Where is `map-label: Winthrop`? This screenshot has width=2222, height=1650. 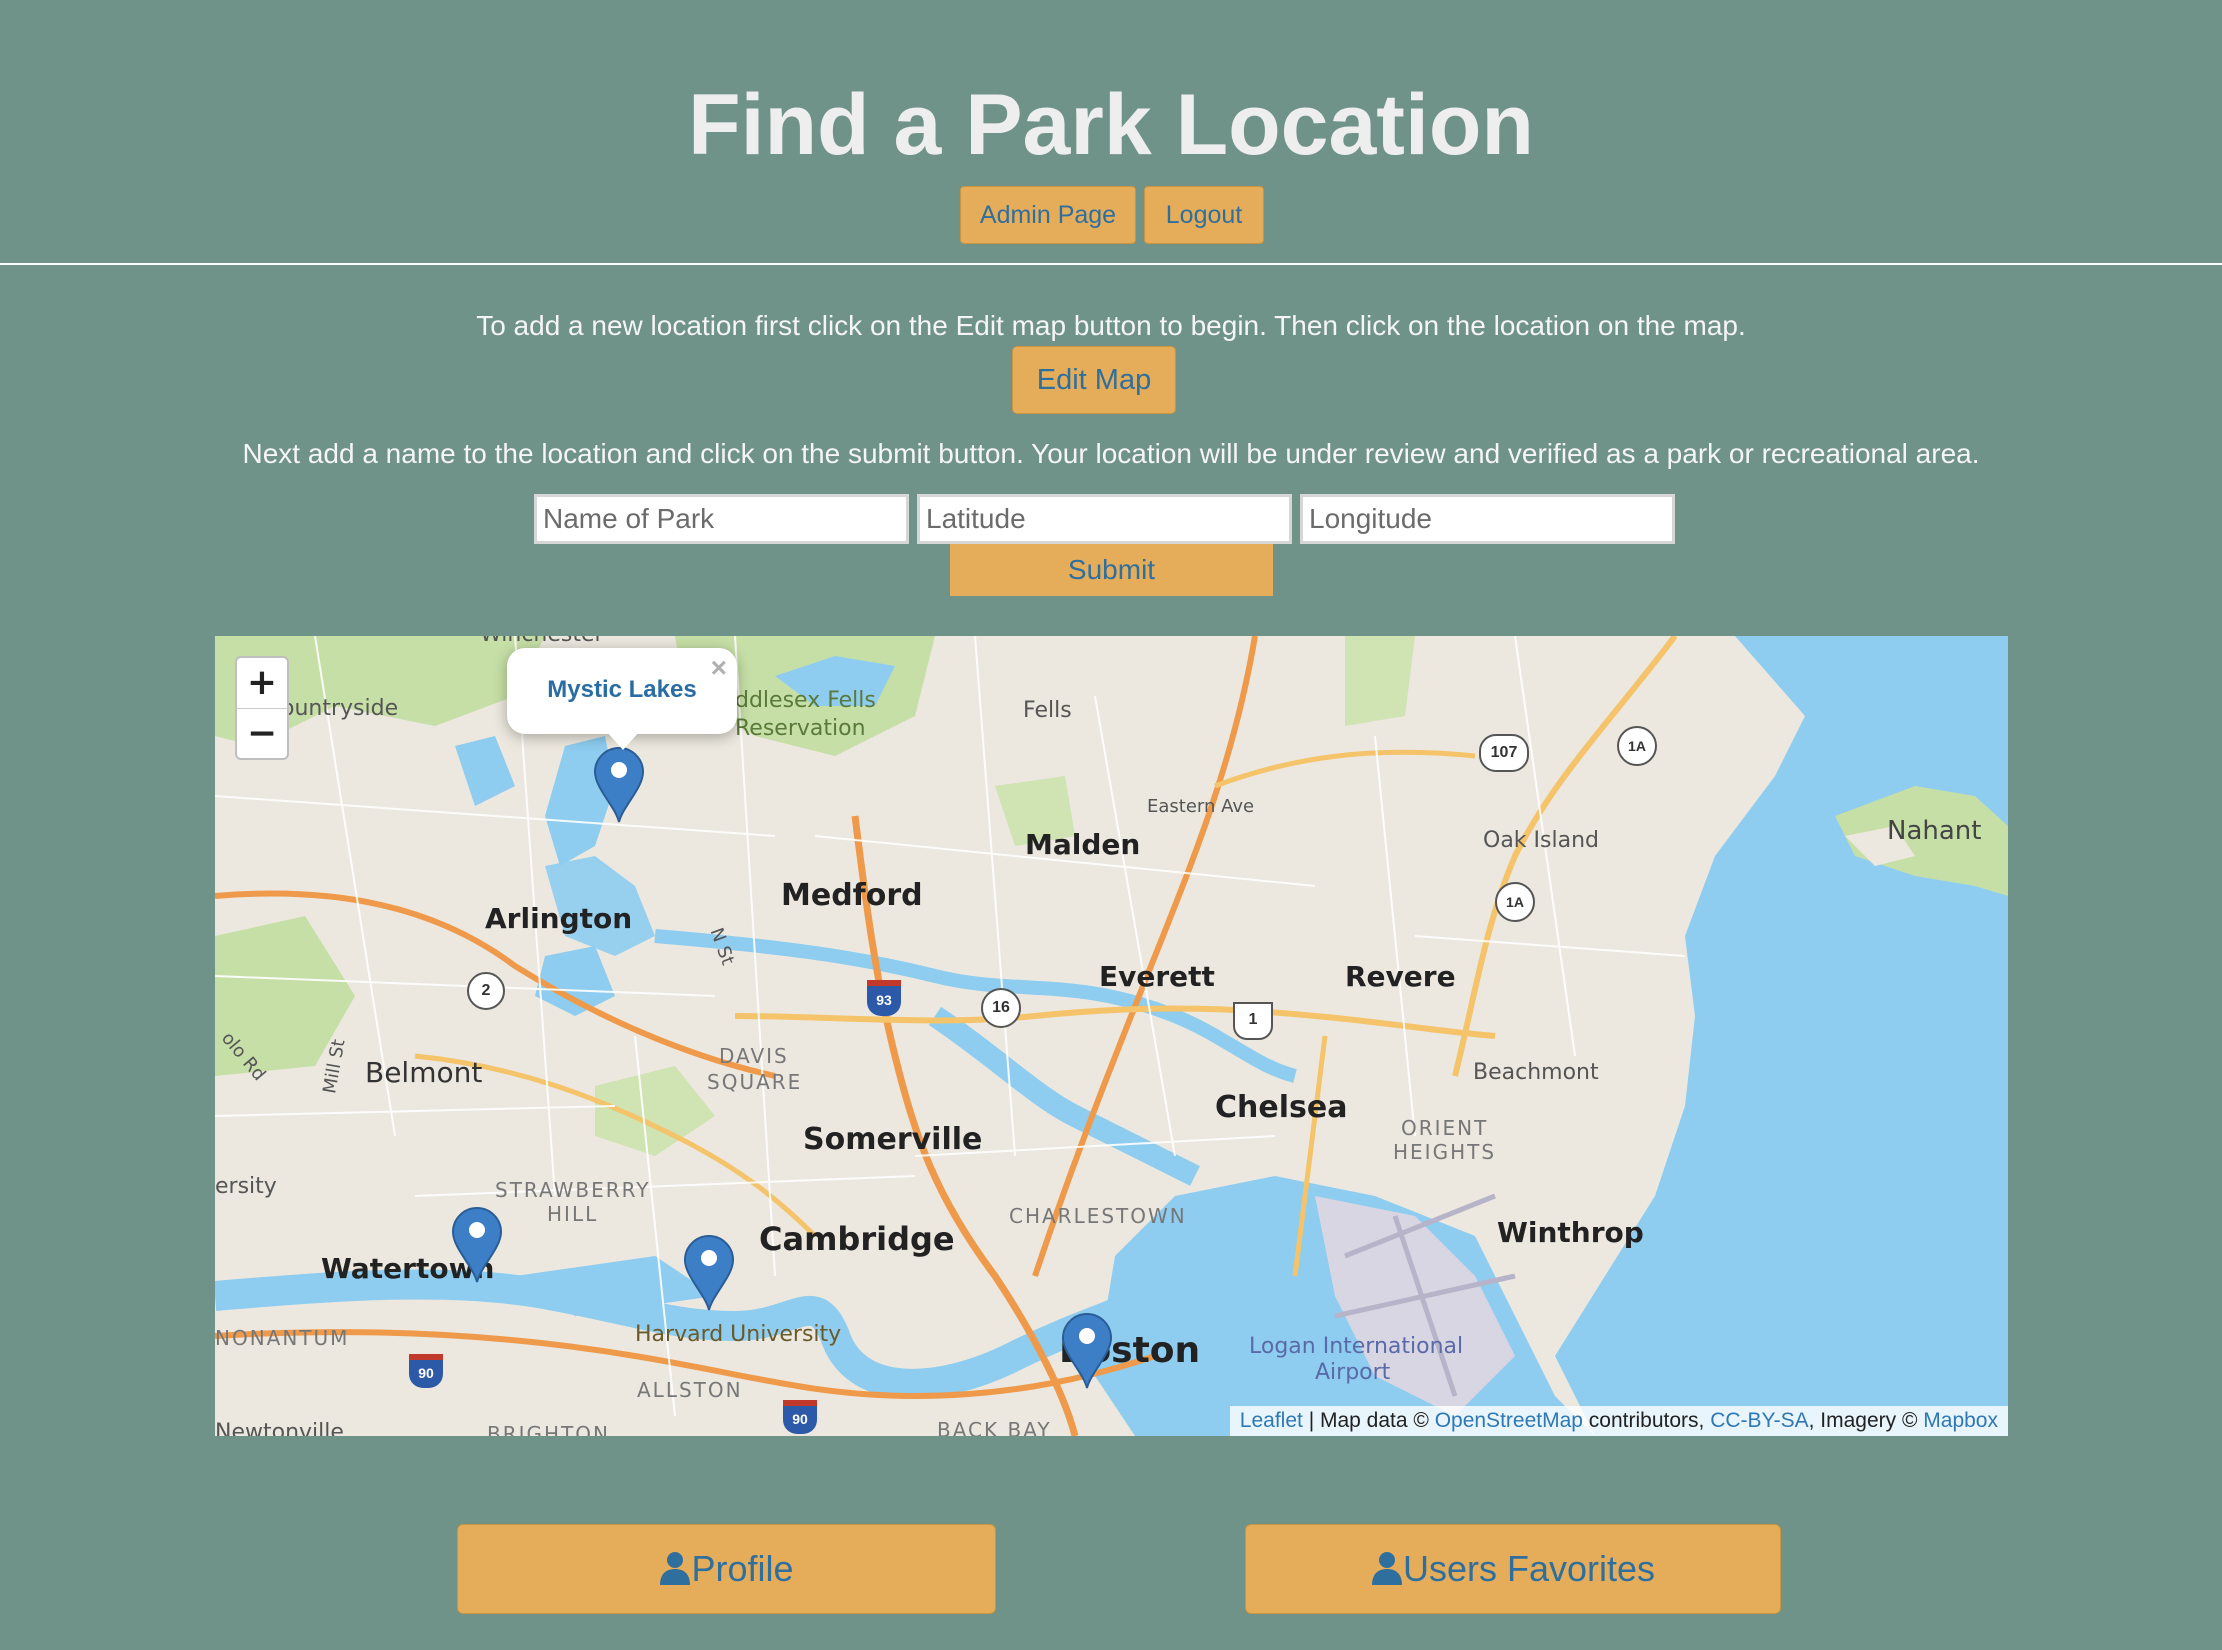
map-label: Winthrop is located at coordinates (1570, 1232).